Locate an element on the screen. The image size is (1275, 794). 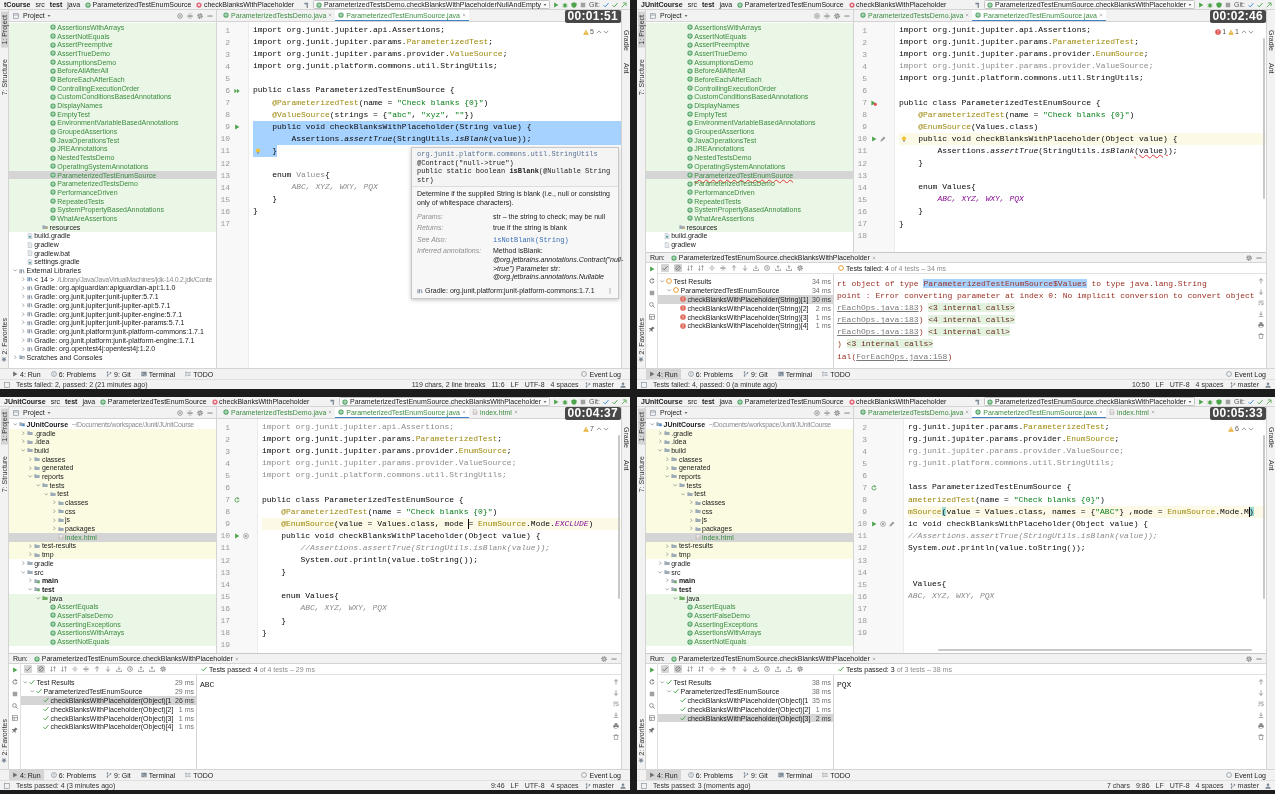
warning-icon is located at coordinates (1230, 31).